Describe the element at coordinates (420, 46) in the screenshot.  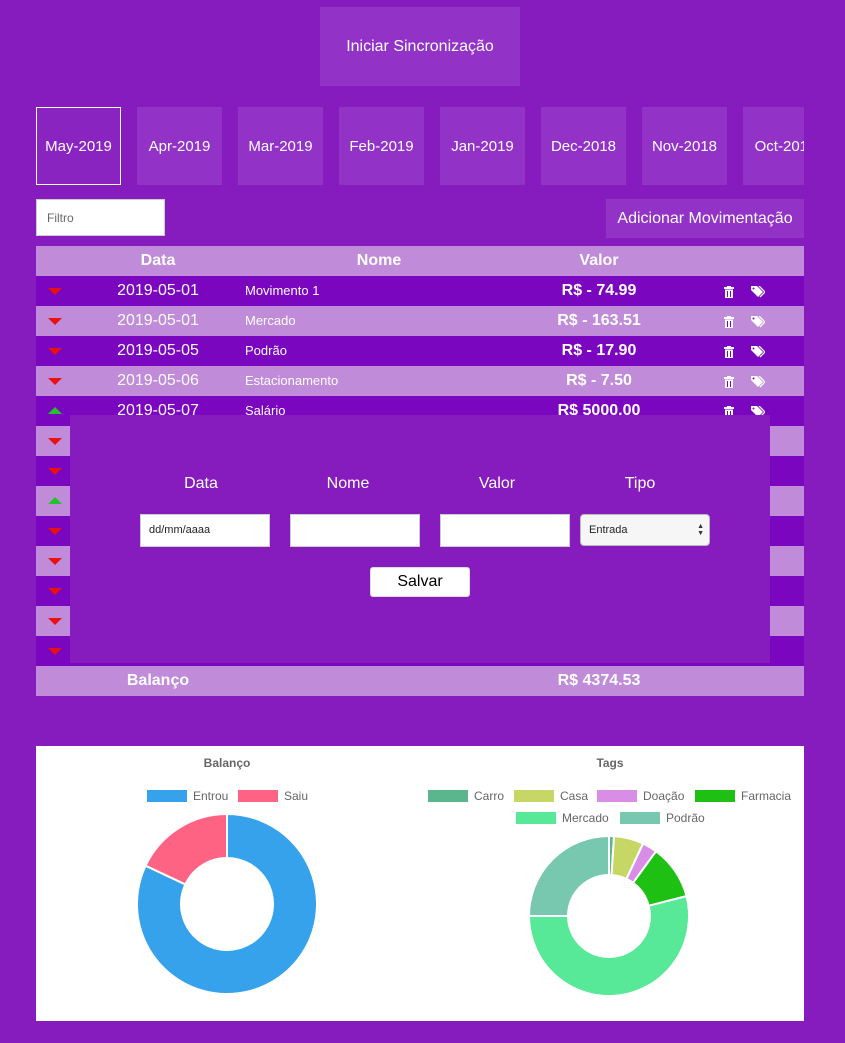
I see `sync-button: Iniciar Sincronização` at that location.